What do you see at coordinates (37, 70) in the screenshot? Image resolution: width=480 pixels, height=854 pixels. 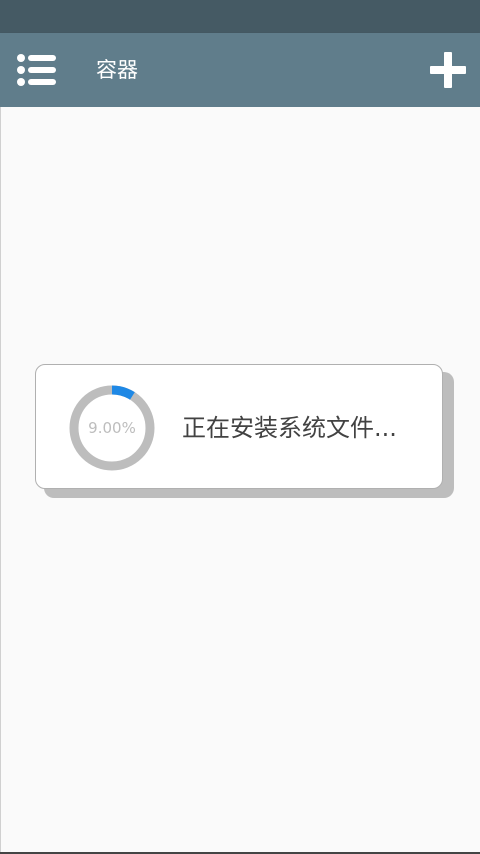 I see `list-menu-icon` at bounding box center [37, 70].